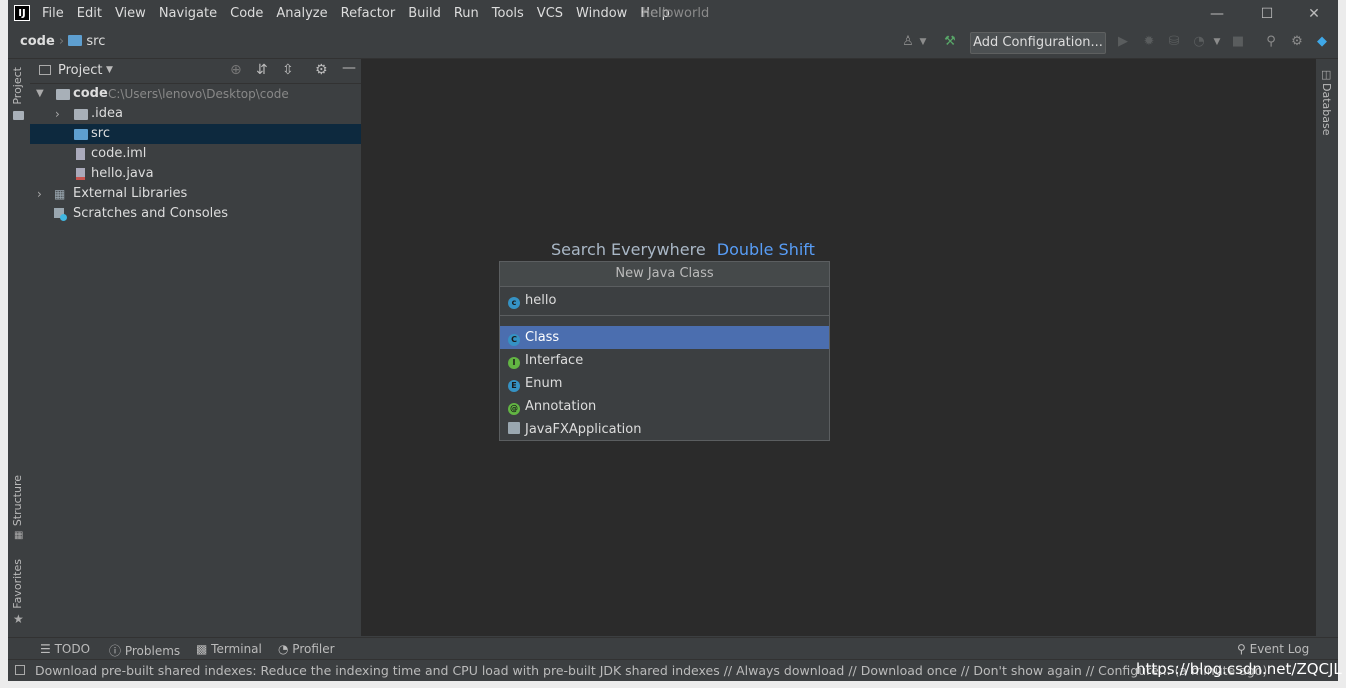  What do you see at coordinates (19, 347) in the screenshot?
I see `left-tool-strip: Project Structure ▦ Favorites ★` at bounding box center [19, 347].